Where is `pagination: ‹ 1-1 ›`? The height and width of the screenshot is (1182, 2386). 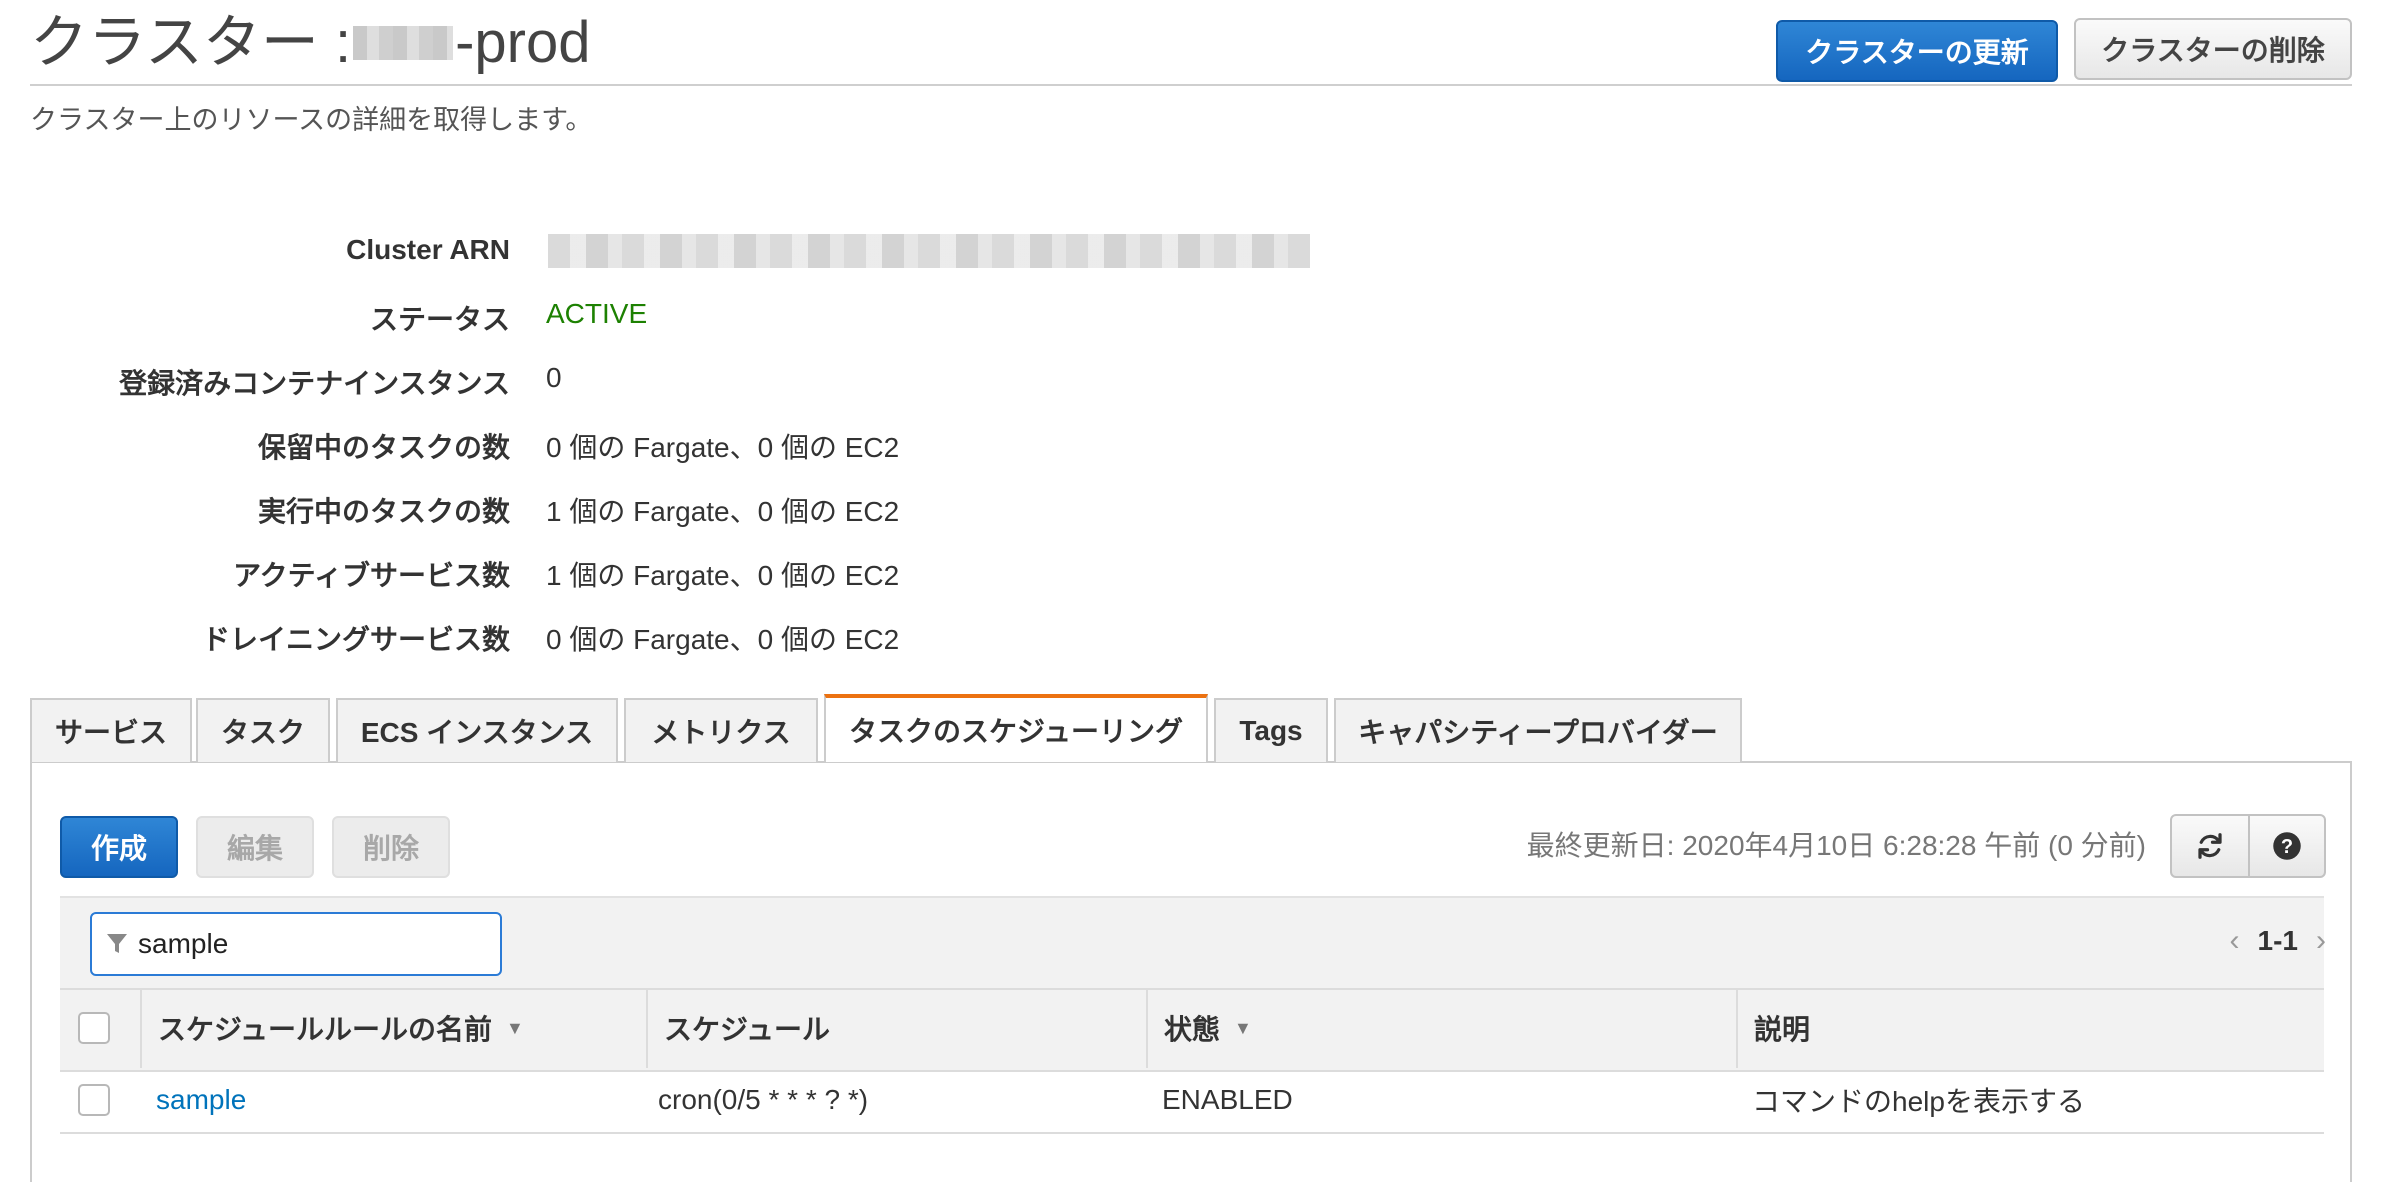
pagination: ‹ 1-1 › is located at coordinates (2278, 941).